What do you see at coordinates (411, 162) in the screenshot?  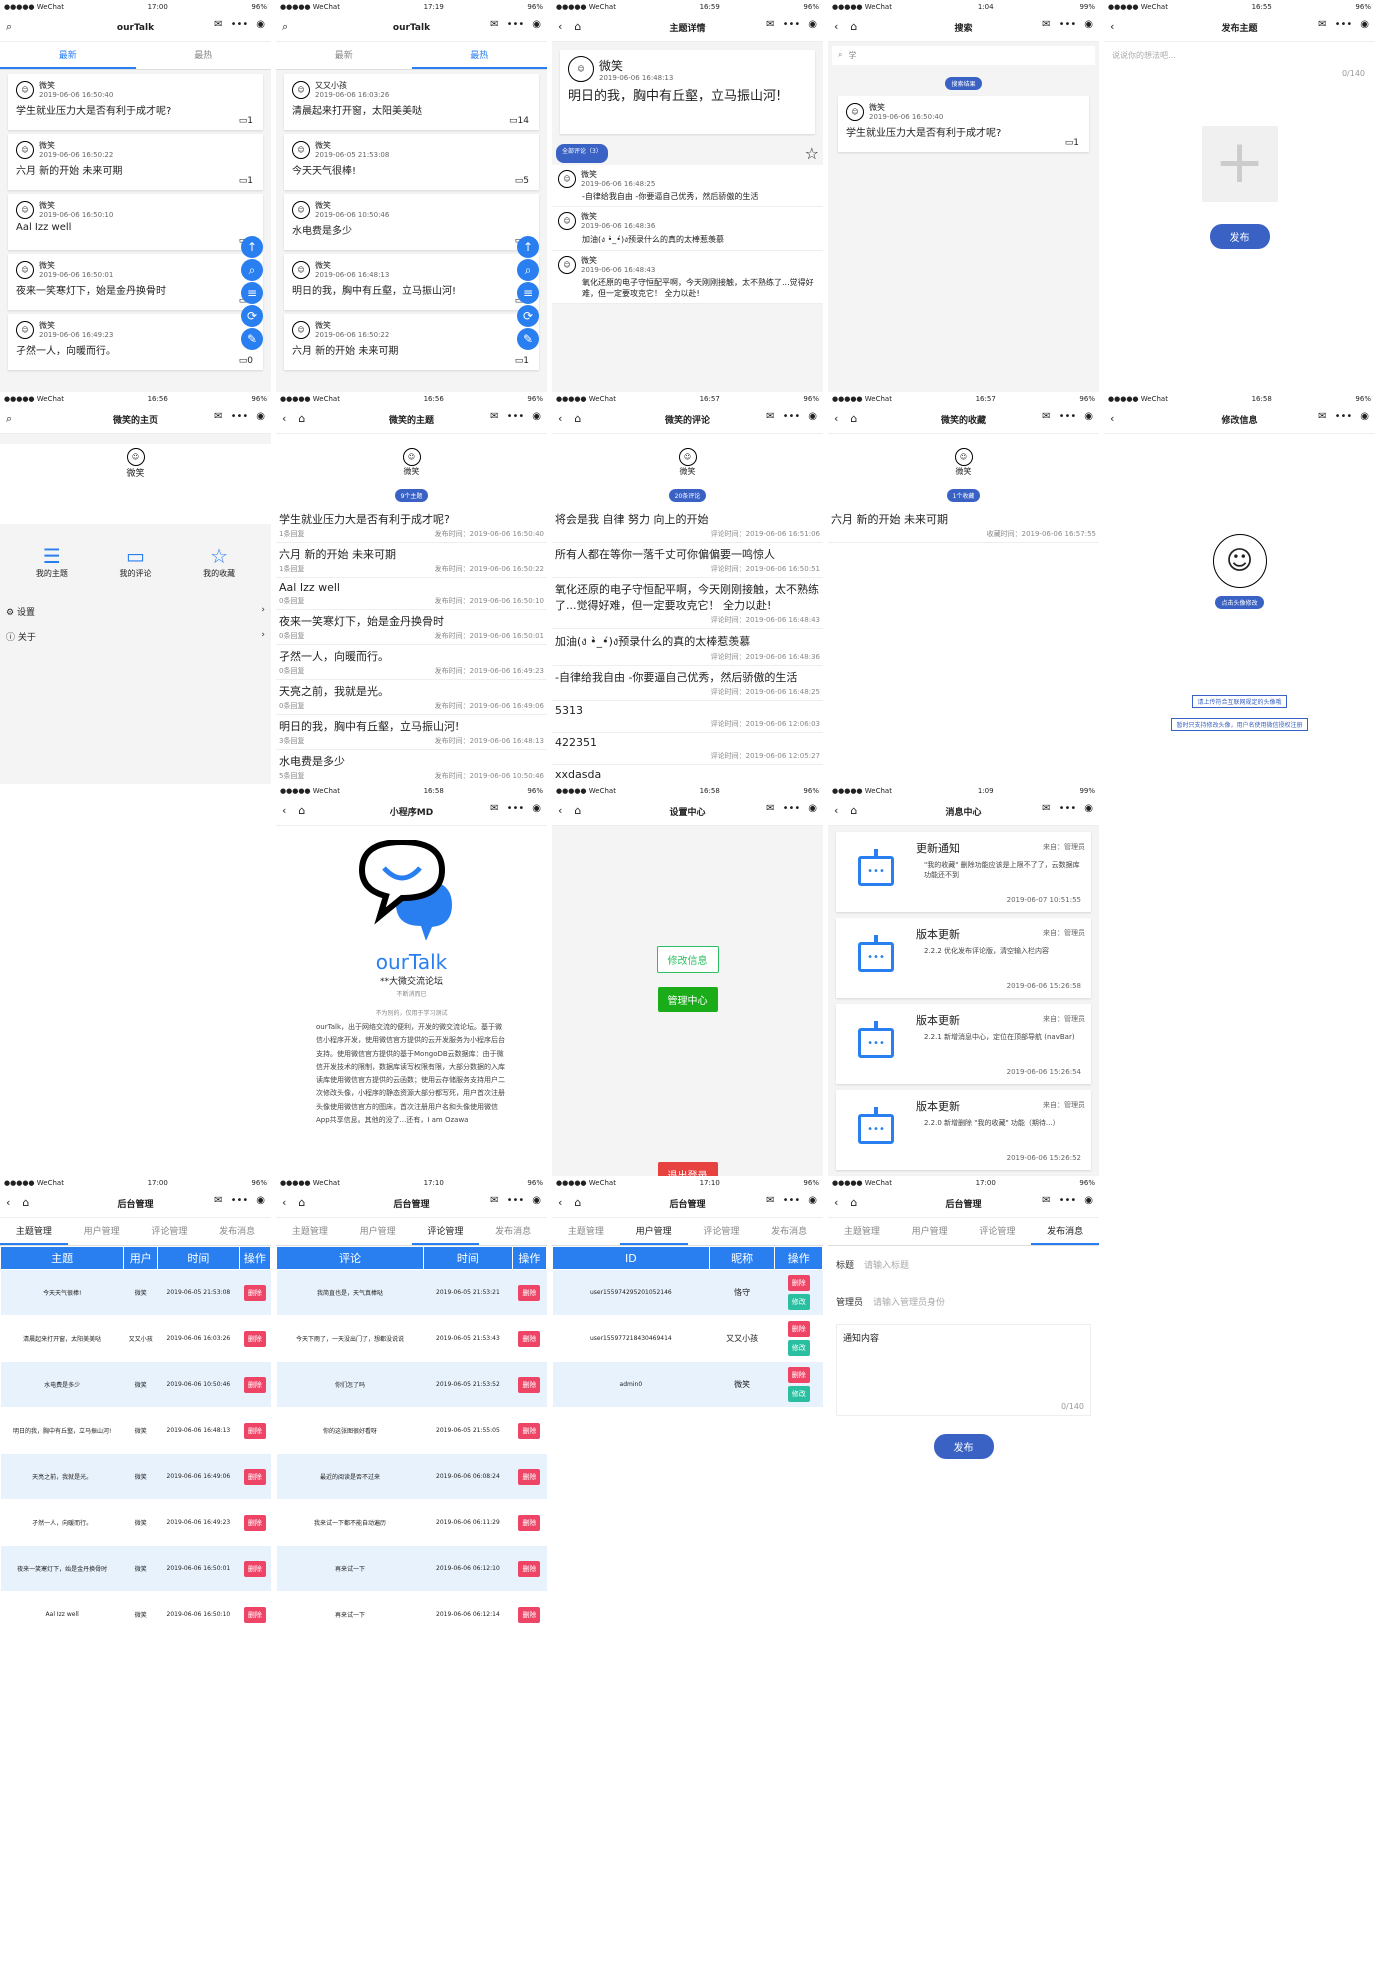 I see `post-card: ☺ 微笑 2019-06-05 21:53:08 今天天气很棒! ▭5` at bounding box center [411, 162].